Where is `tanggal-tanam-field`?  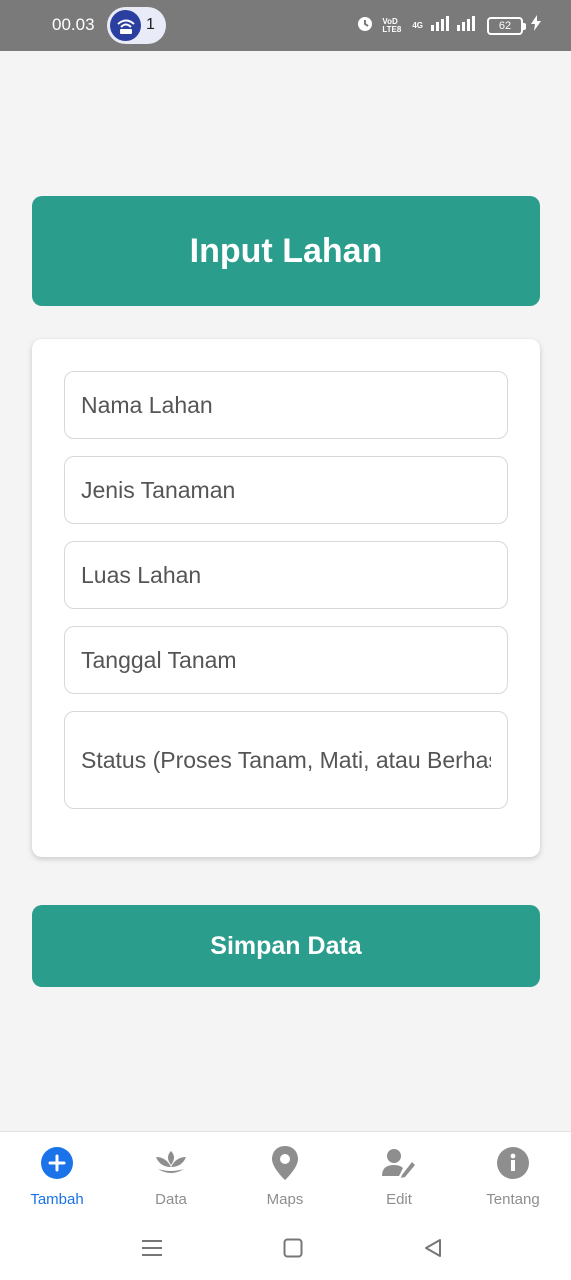
tanggal-tanam-field is located at coordinates (286, 660).